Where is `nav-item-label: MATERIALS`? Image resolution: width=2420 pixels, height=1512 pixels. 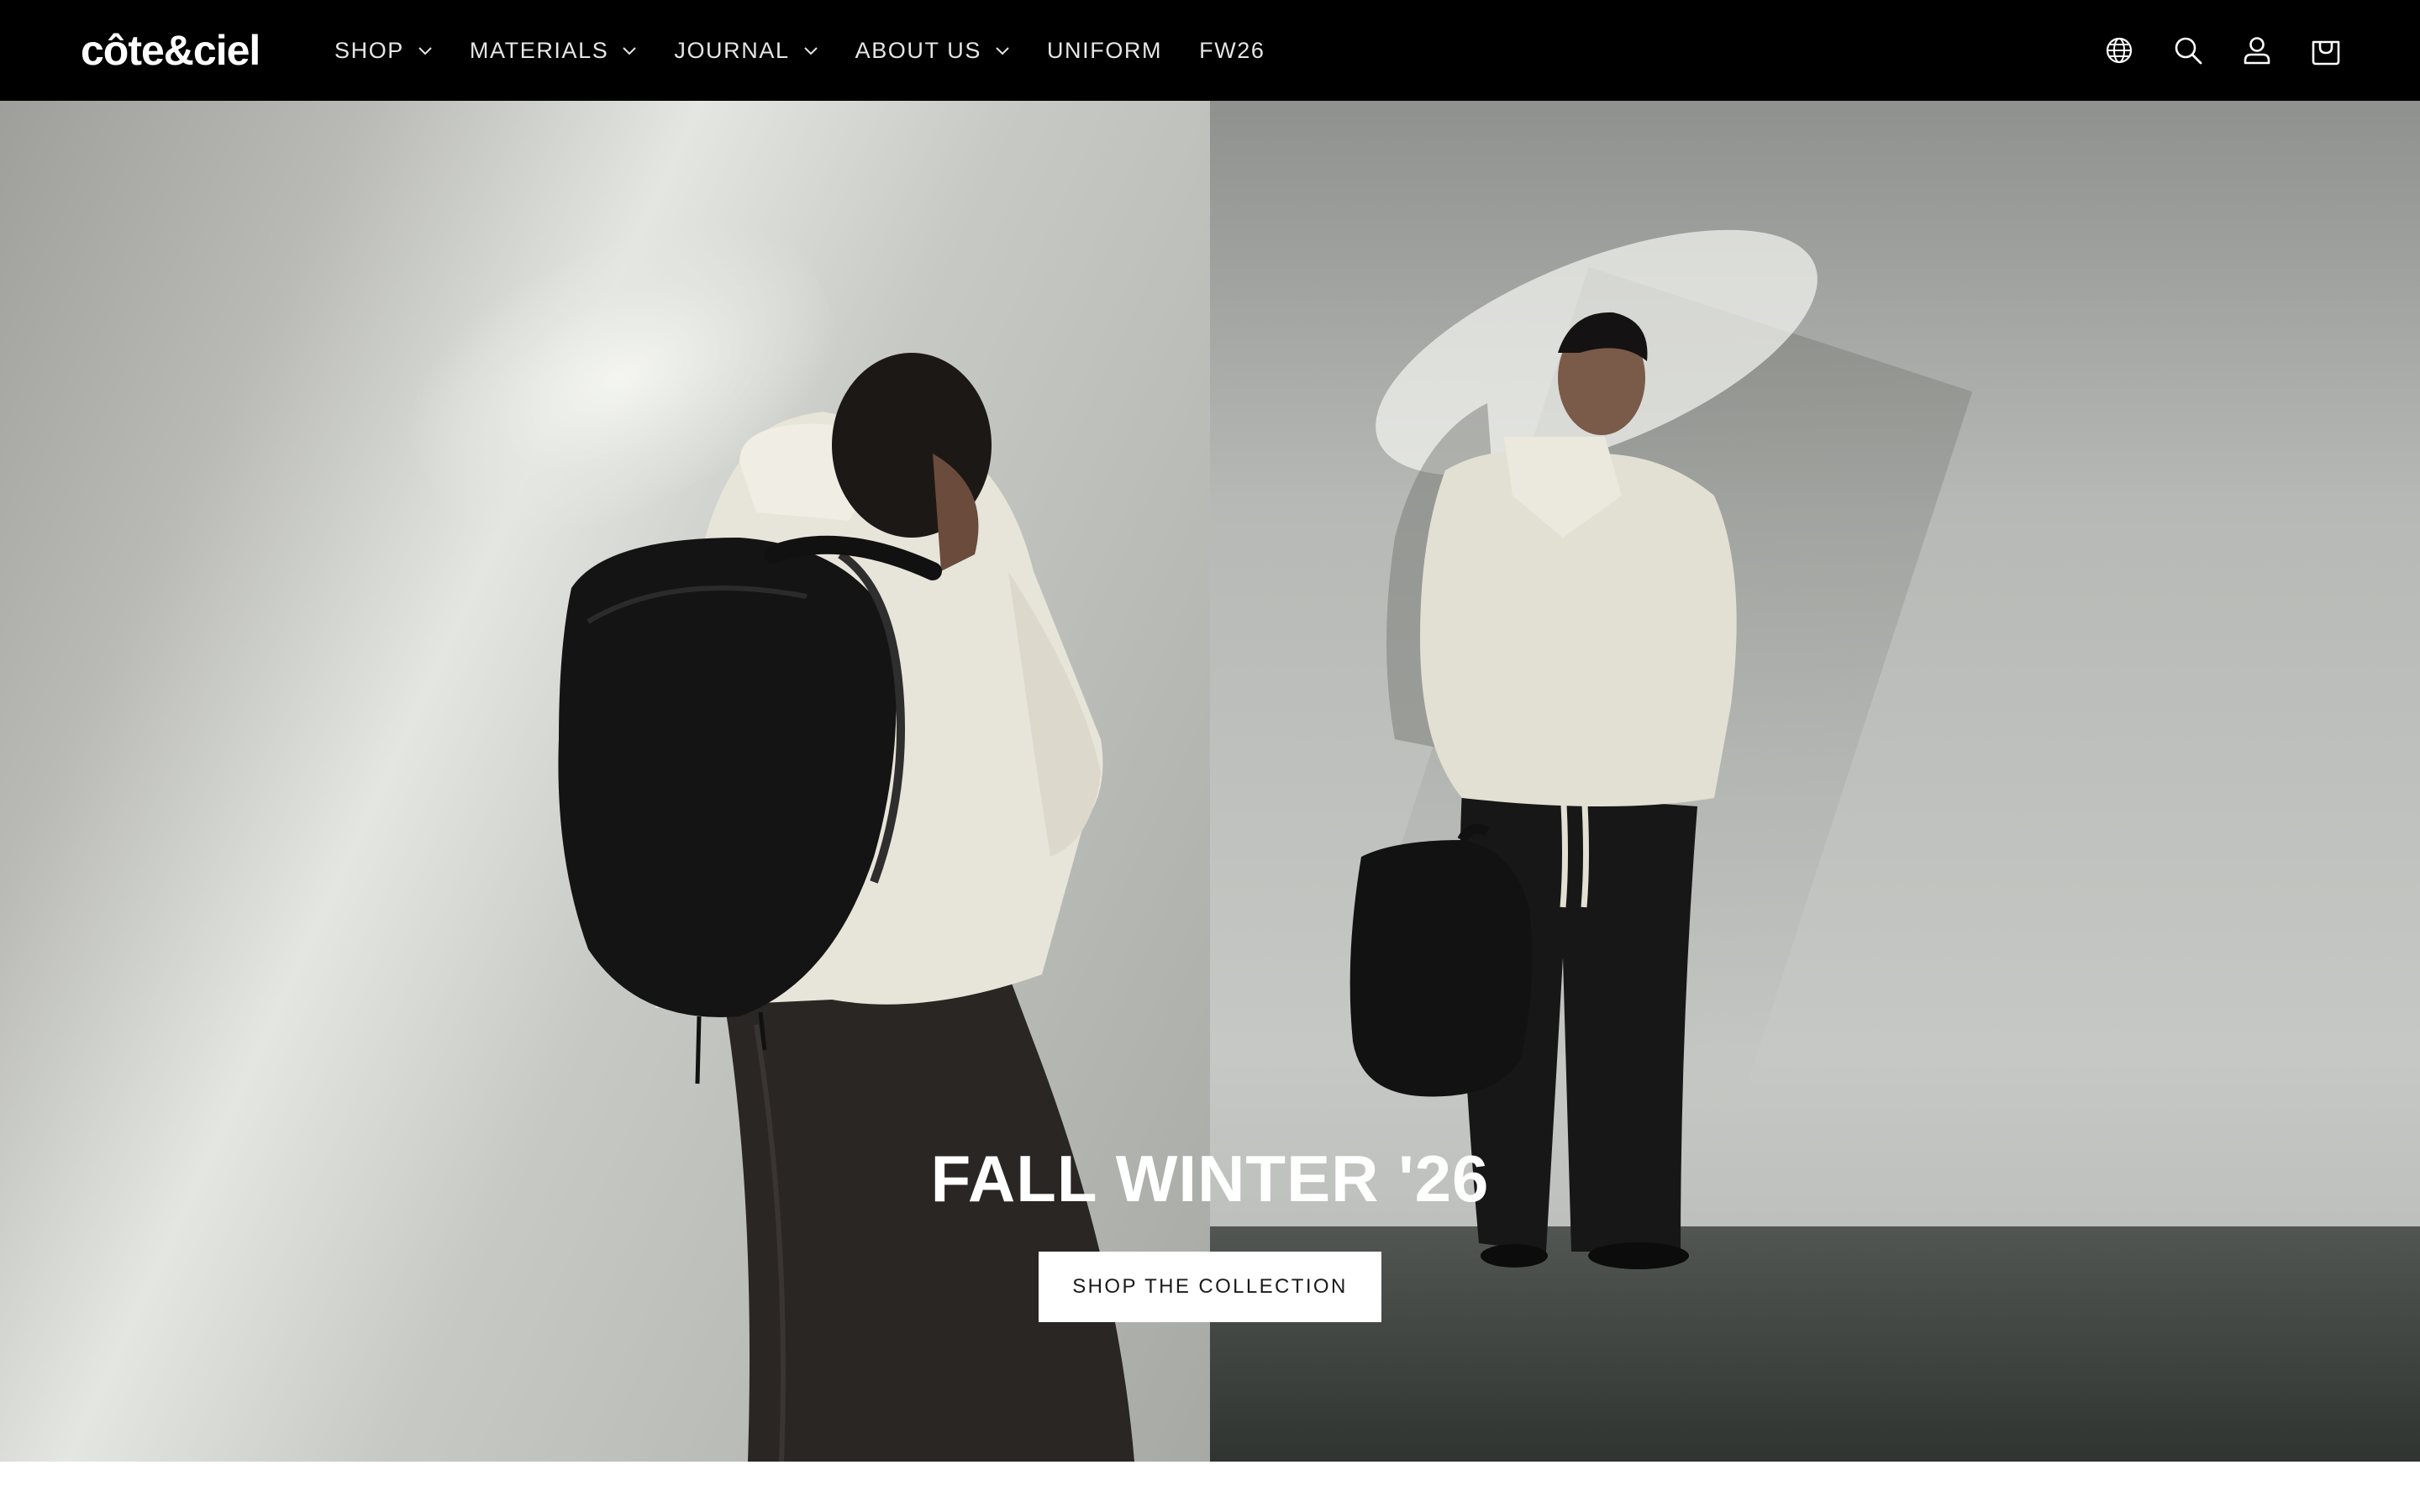
nav-item-label: MATERIALS is located at coordinates (539, 50).